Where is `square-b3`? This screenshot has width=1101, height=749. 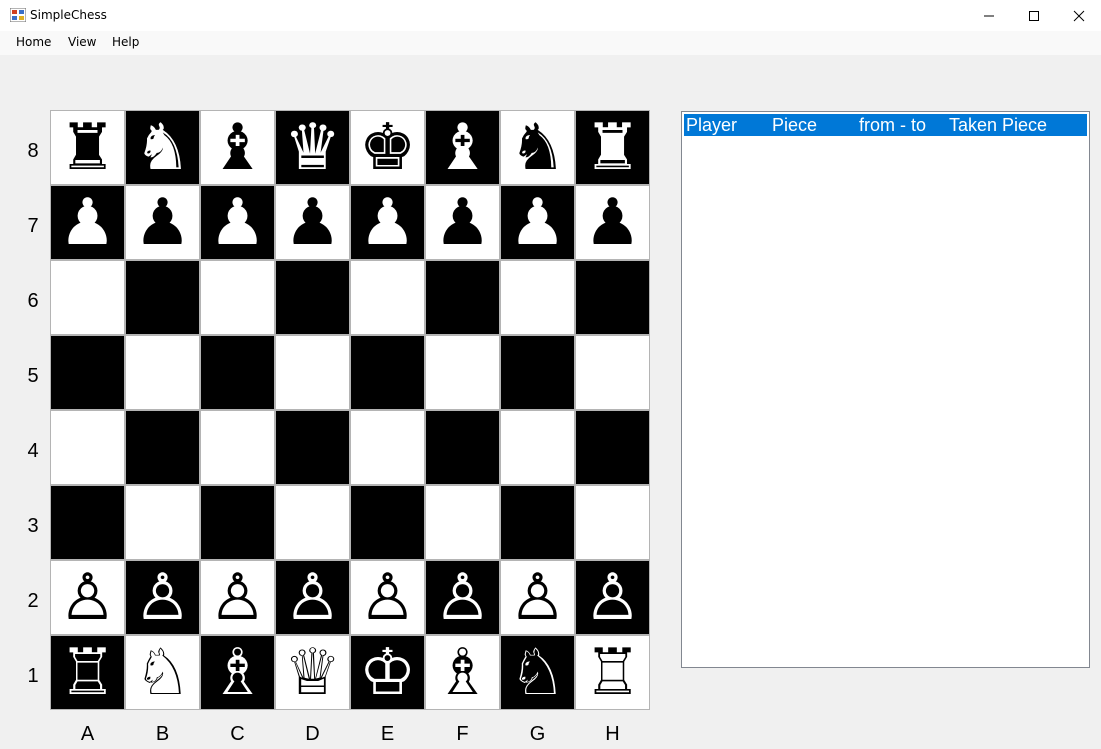
square-b3 is located at coordinates (162, 522).